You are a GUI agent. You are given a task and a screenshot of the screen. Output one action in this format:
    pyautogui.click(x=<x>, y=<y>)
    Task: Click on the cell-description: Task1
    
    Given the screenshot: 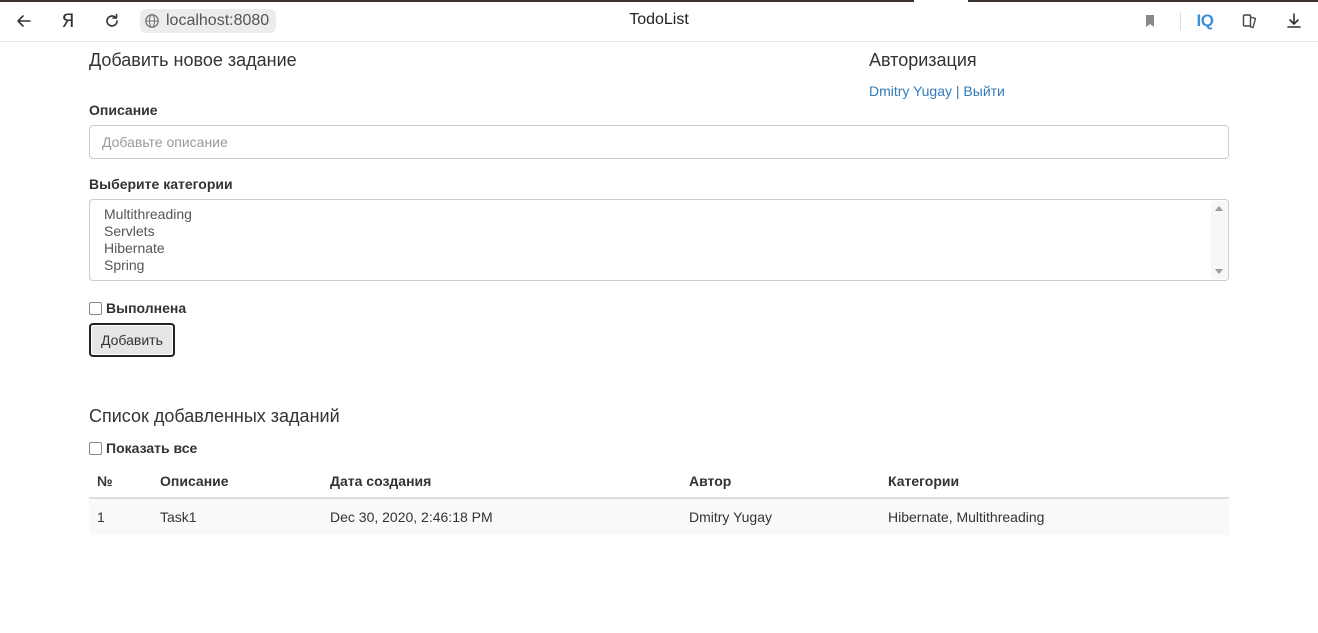 What is the action you would take?
    pyautogui.click(x=237, y=516)
    